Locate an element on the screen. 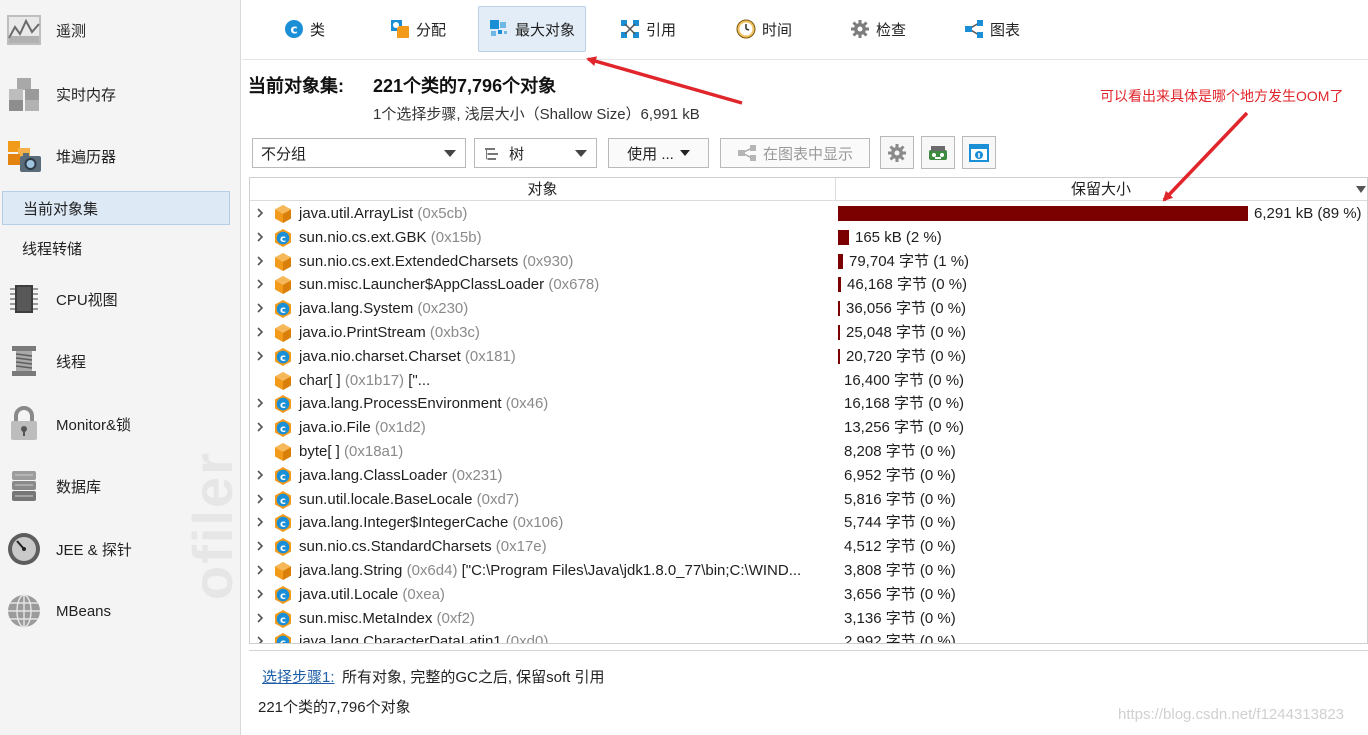  object-class-name: sun.util.locale.BaseLocale is located at coordinates (386, 499).